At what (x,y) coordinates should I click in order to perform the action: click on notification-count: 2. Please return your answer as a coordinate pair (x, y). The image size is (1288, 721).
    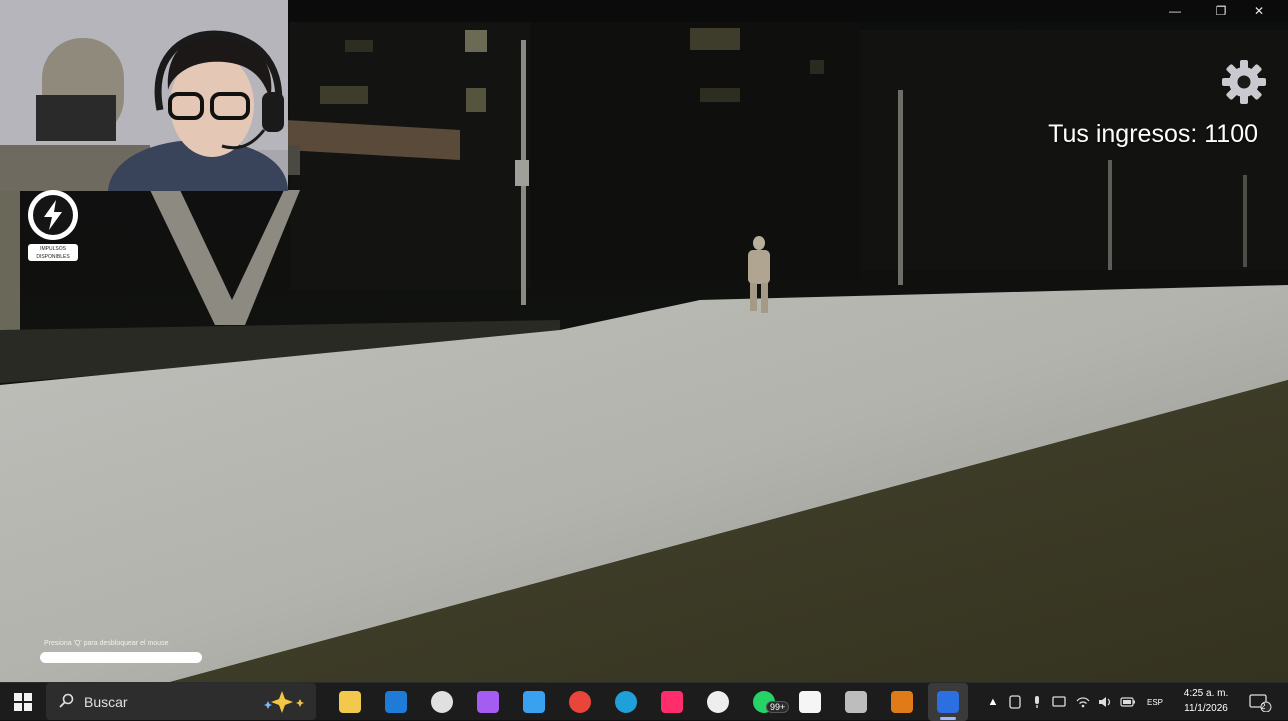
    Looking at the image, I should click on (1263, 706).